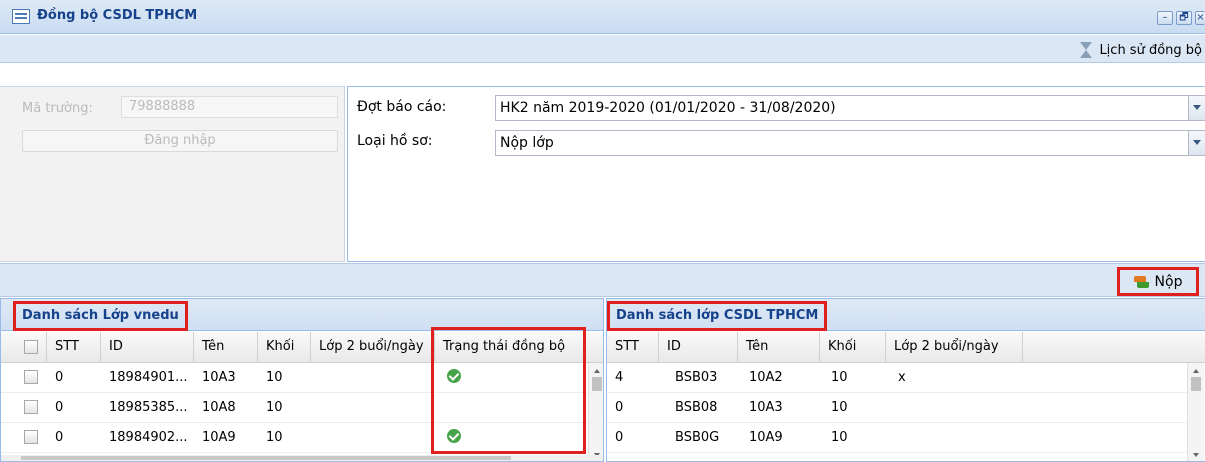 This screenshot has height=462, width=1205. What do you see at coordinates (906, 315) in the screenshot?
I see `grid-titlebar: Danh sách lớp CSDL TPHCM` at bounding box center [906, 315].